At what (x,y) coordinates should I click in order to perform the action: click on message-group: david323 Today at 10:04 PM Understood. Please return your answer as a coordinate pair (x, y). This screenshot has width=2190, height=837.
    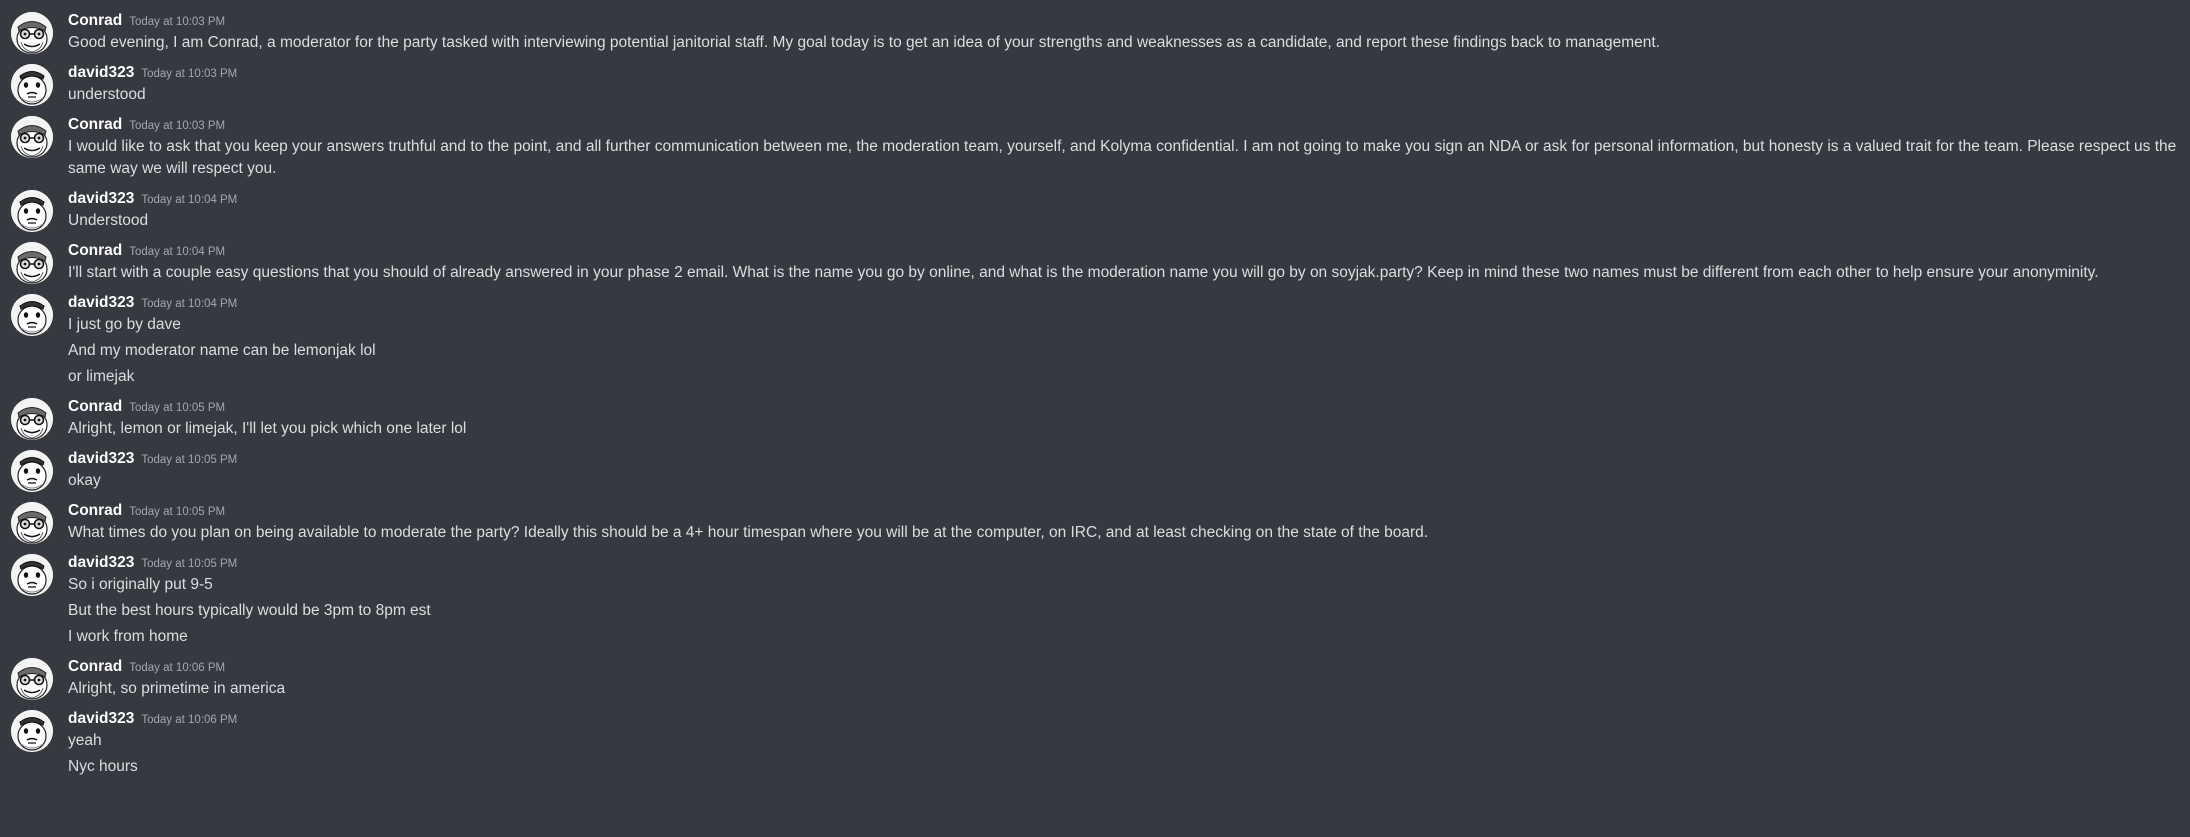
    Looking at the image, I should click on (1095, 210).